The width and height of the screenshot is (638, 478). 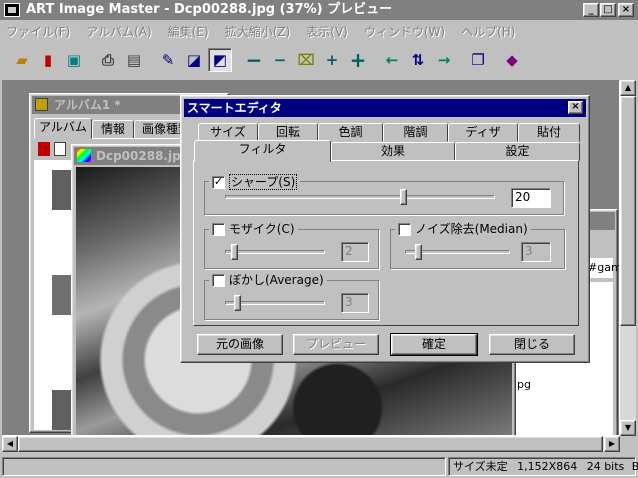 What do you see at coordinates (276, 280) in the screenshot?
I see `blur-text: ぼかし(Average)` at bounding box center [276, 280].